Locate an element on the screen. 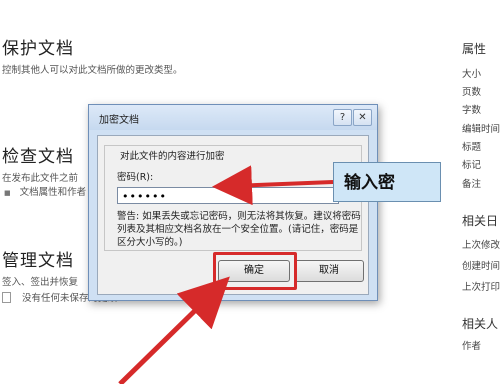  input-password-callout: 输入密 is located at coordinates (387, 182).